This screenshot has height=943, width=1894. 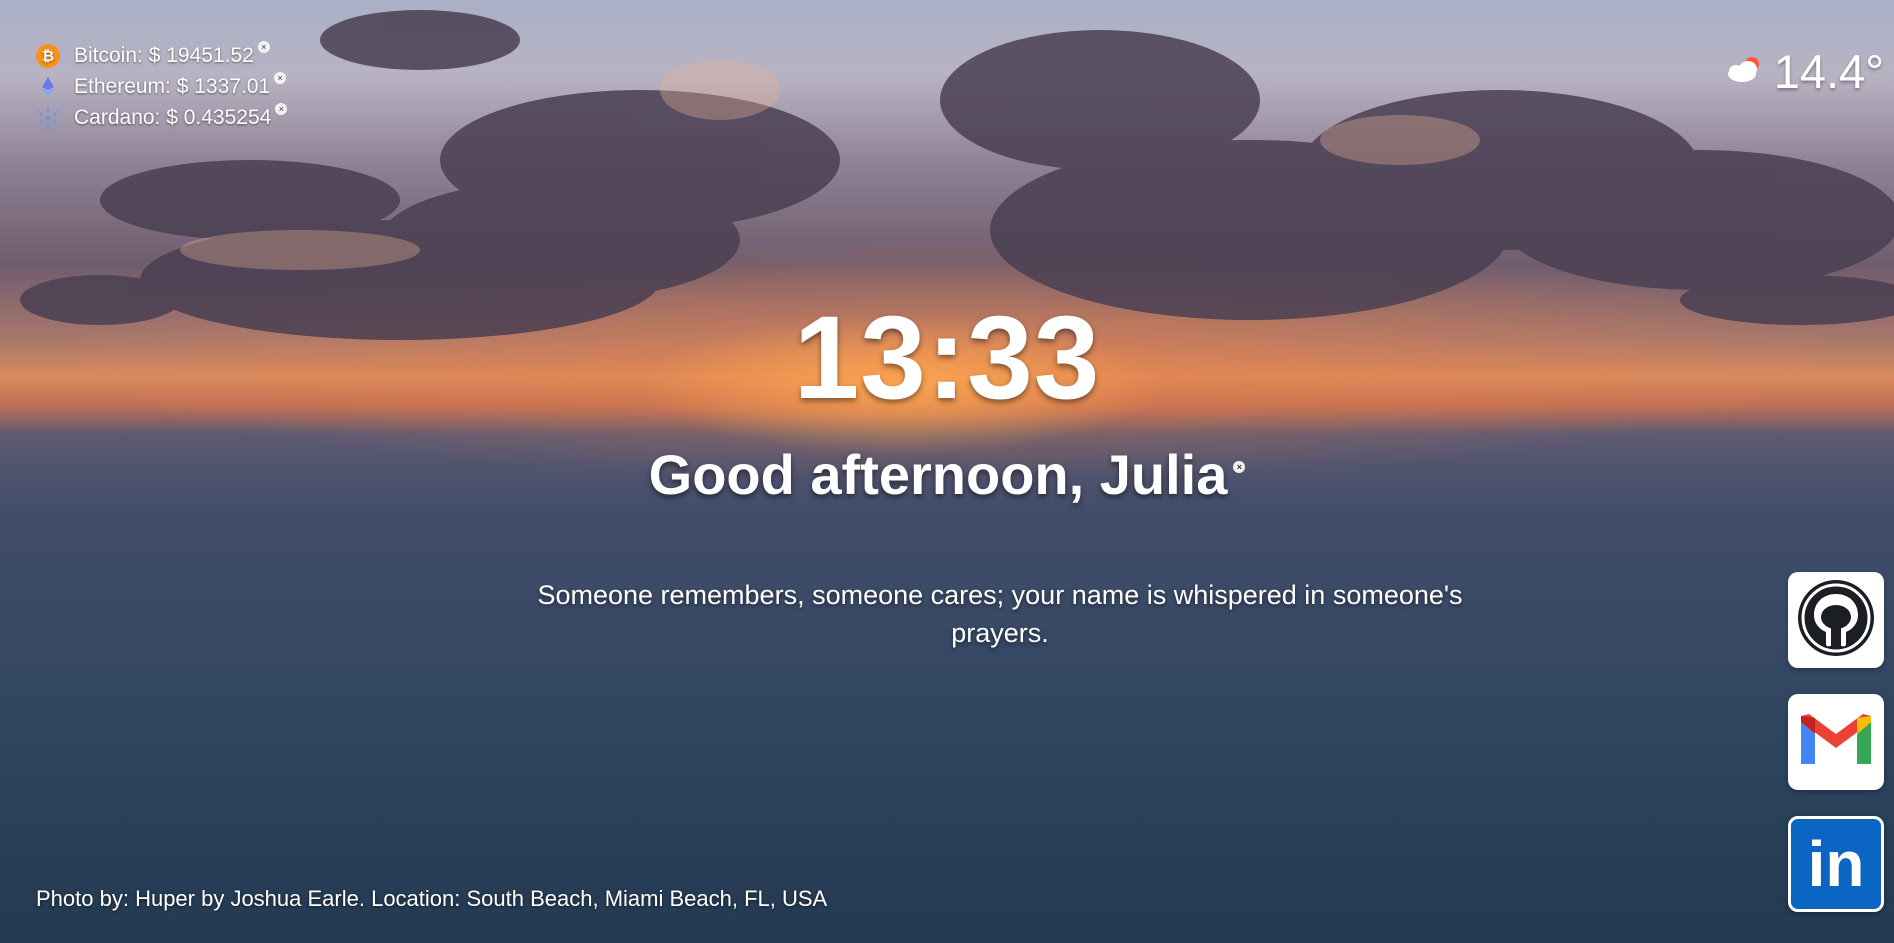 What do you see at coordinates (1745, 71) in the screenshot?
I see `partly-cloudy-sun-icon` at bounding box center [1745, 71].